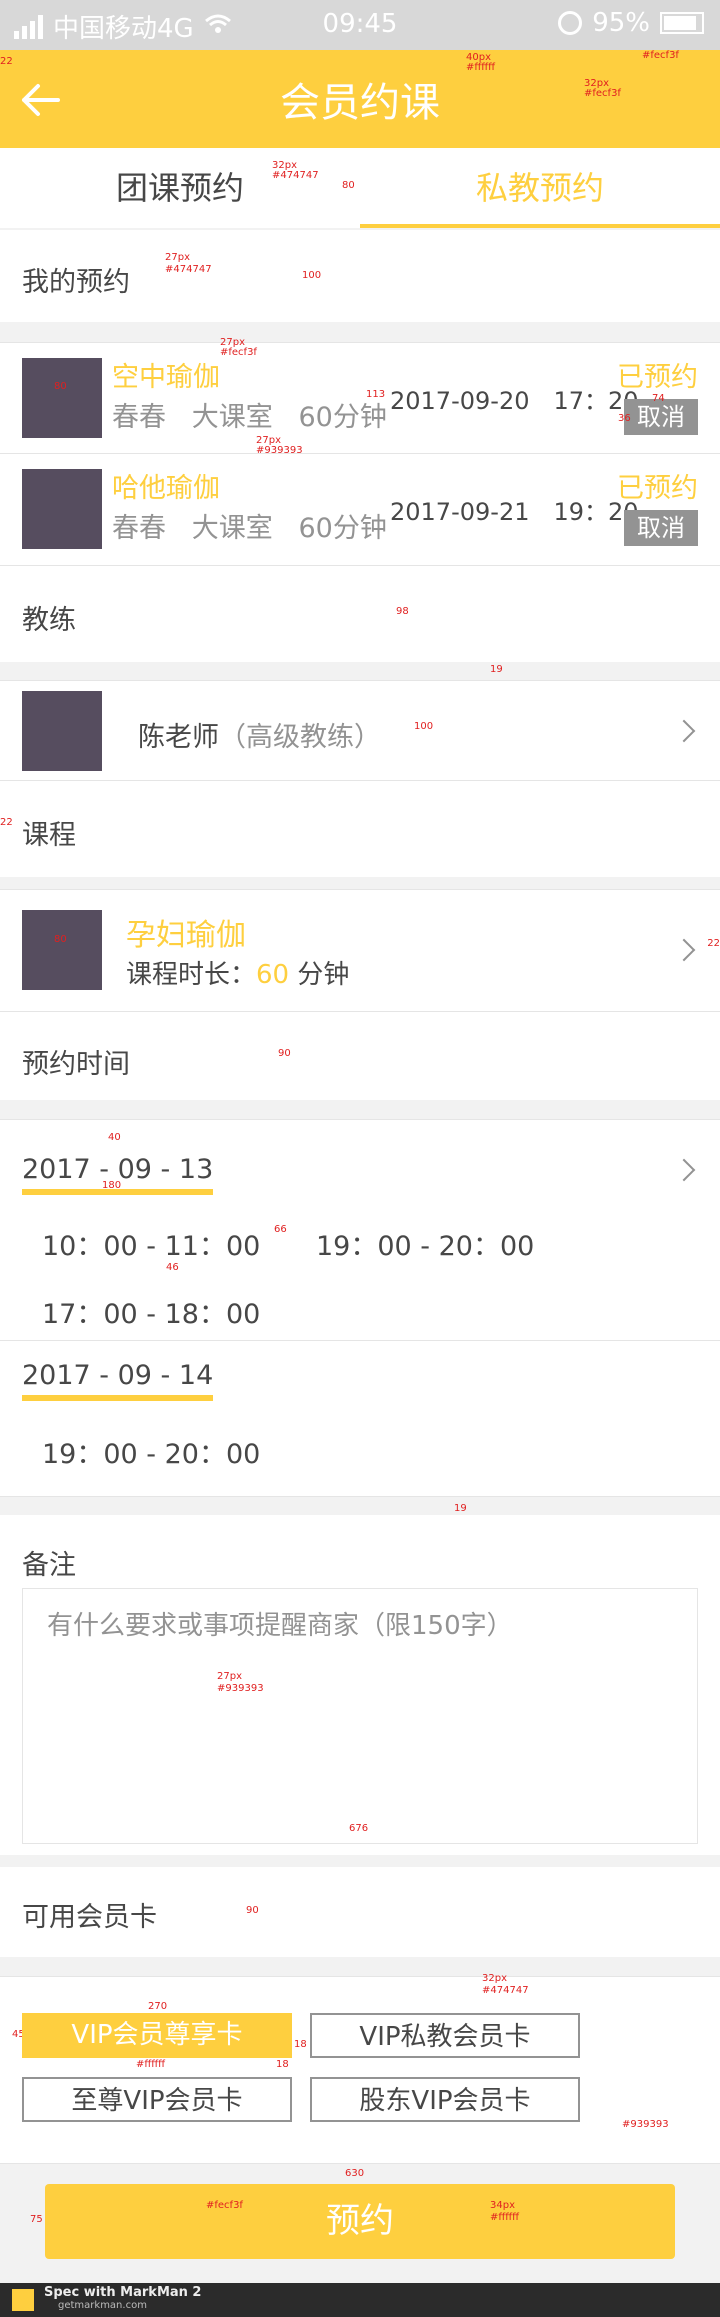 The height and width of the screenshot is (2317, 720). I want to click on coach-name: 陈老师（高级教练）, so click(259, 734).